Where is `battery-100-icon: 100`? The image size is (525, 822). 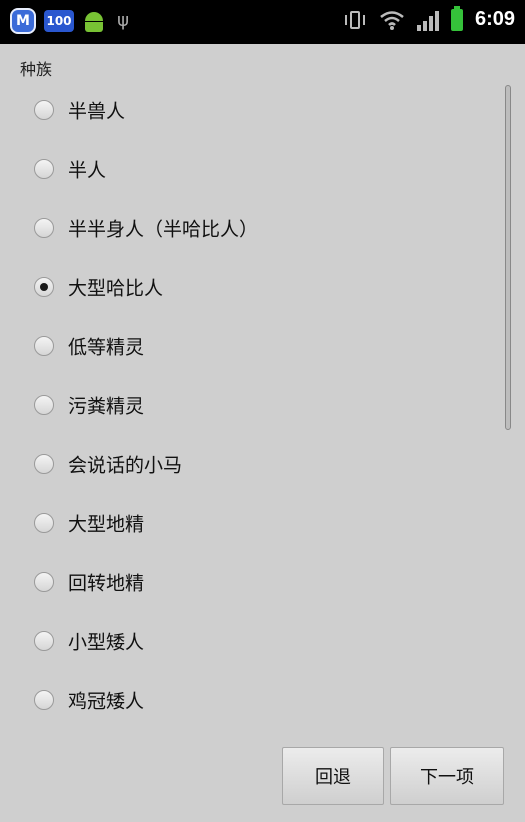
battery-100-icon: 100 is located at coordinates (59, 21).